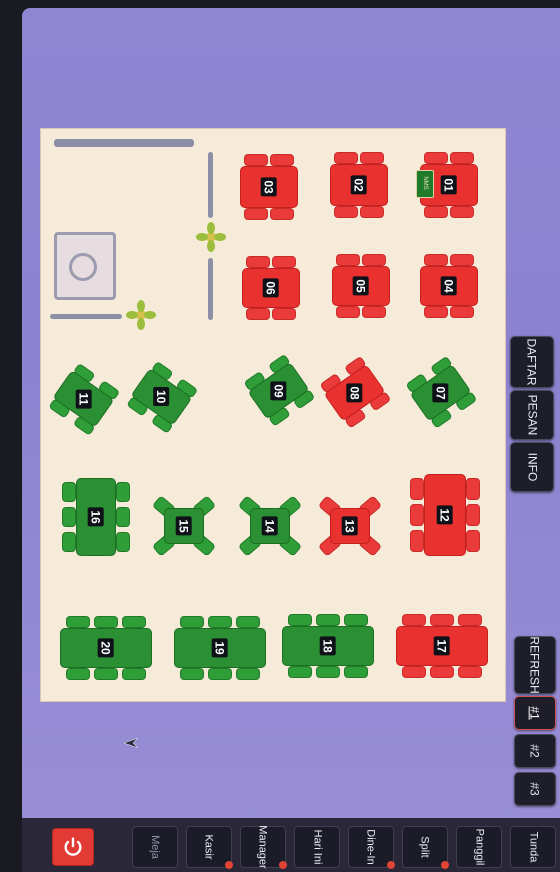 The height and width of the screenshot is (872, 560). I want to click on table-06: 06, so click(271, 288).